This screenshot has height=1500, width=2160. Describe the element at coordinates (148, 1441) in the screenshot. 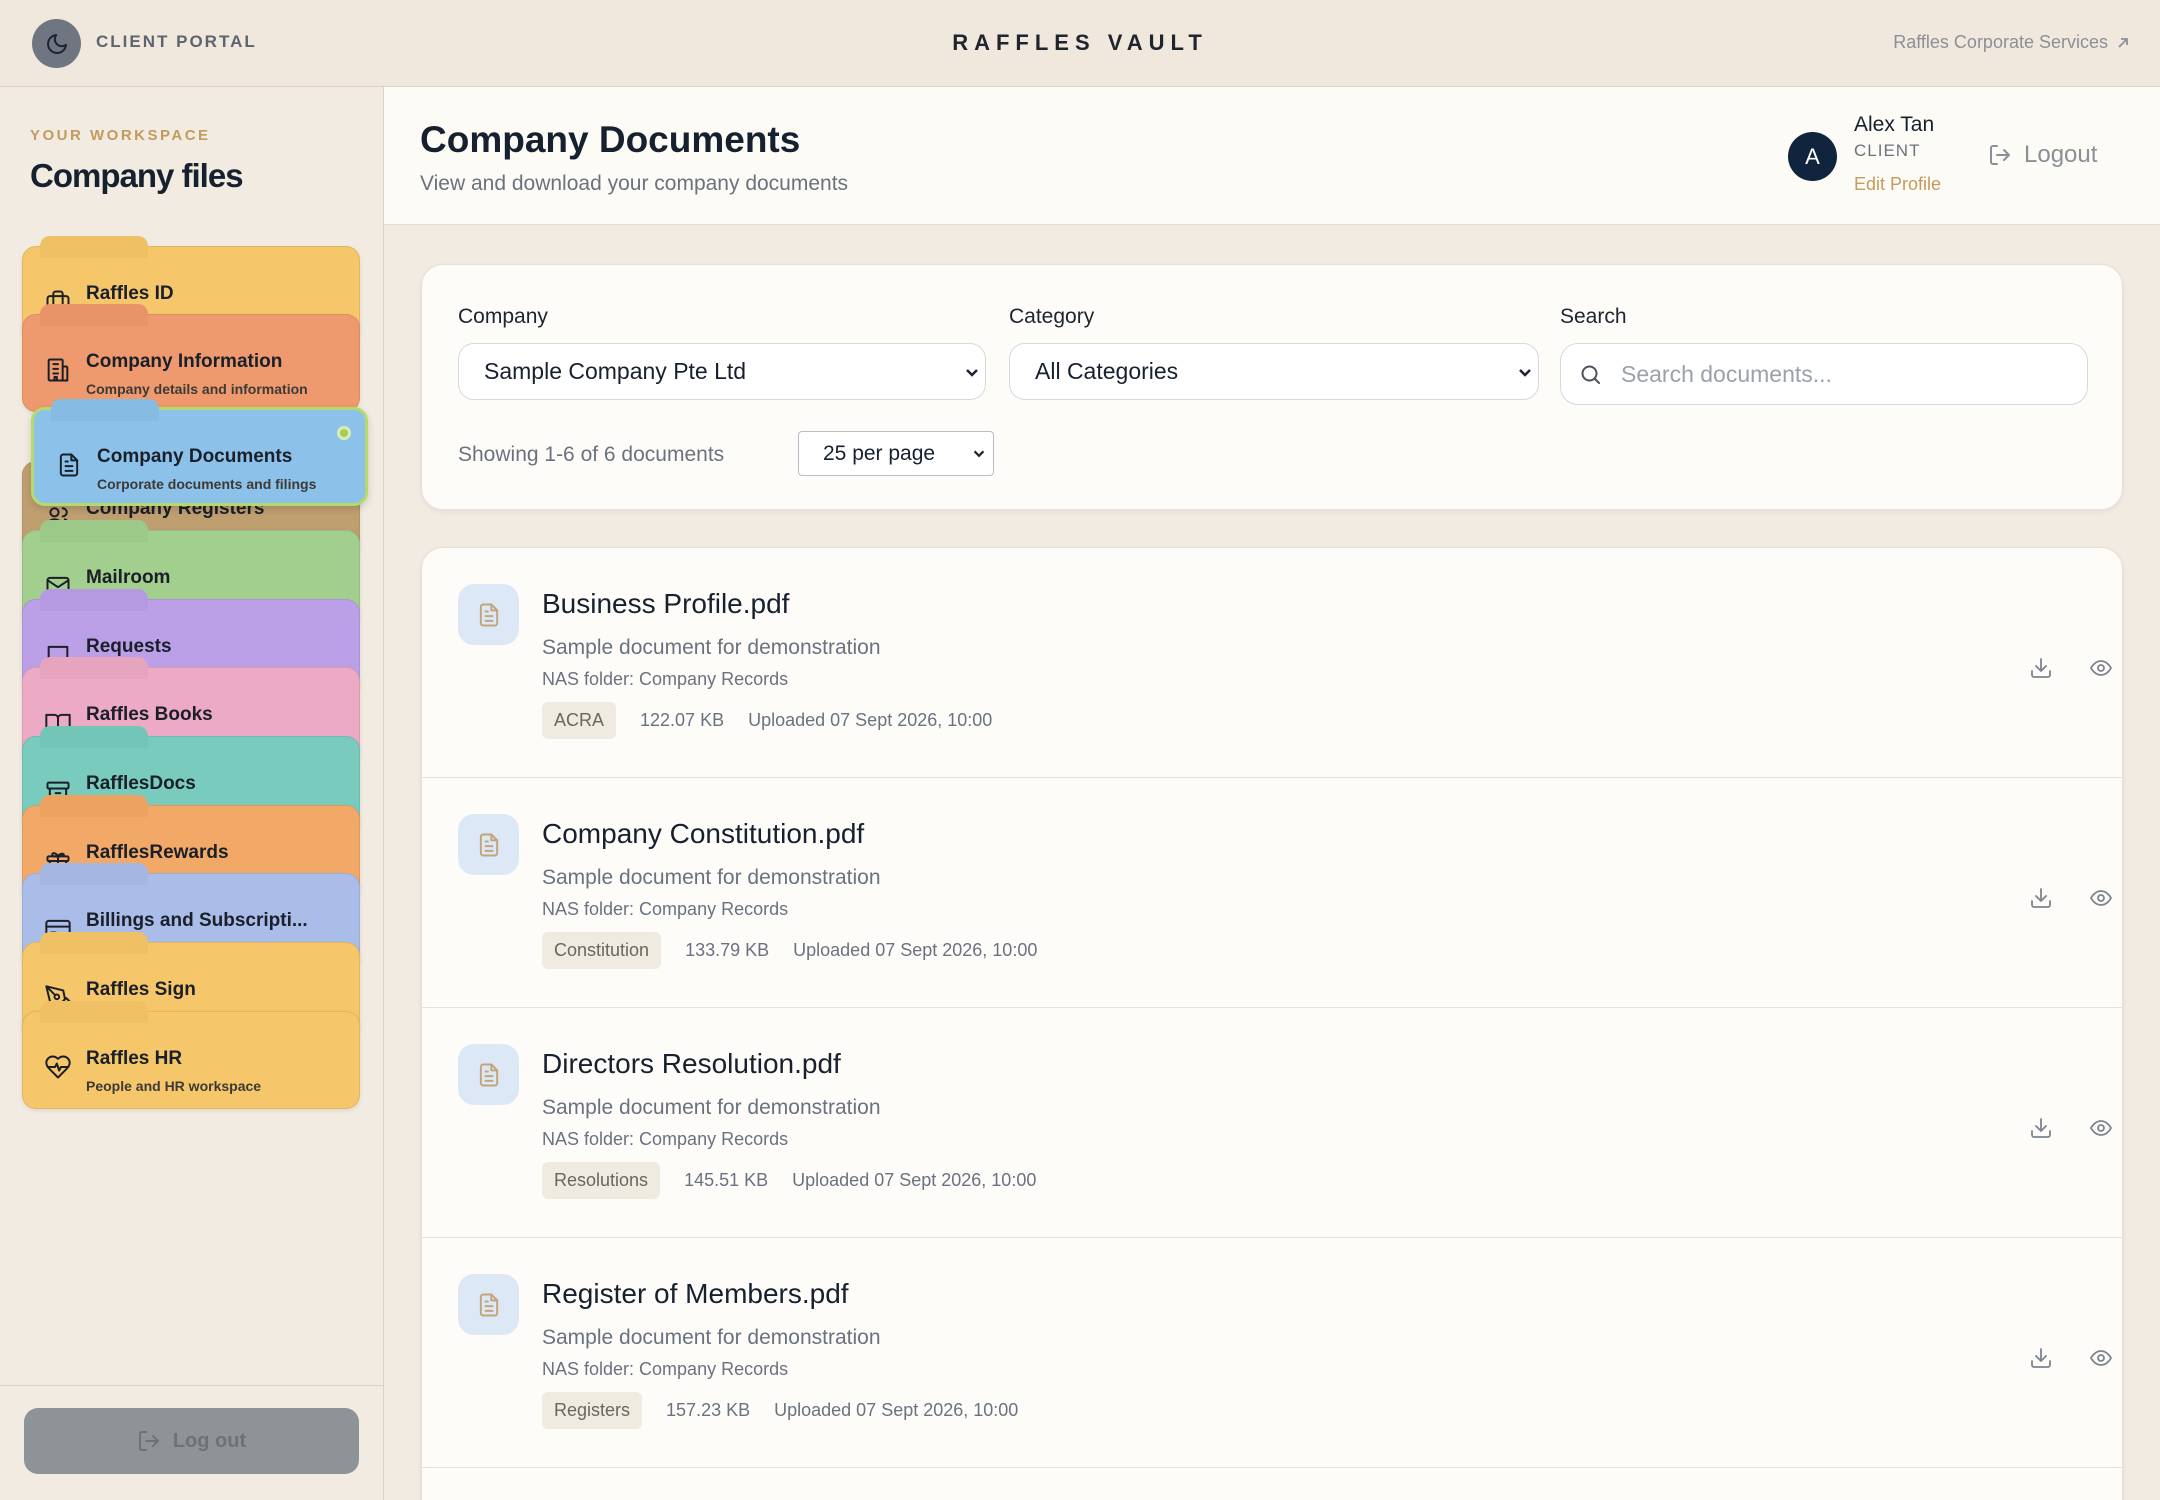

I see `logout-icon` at that location.